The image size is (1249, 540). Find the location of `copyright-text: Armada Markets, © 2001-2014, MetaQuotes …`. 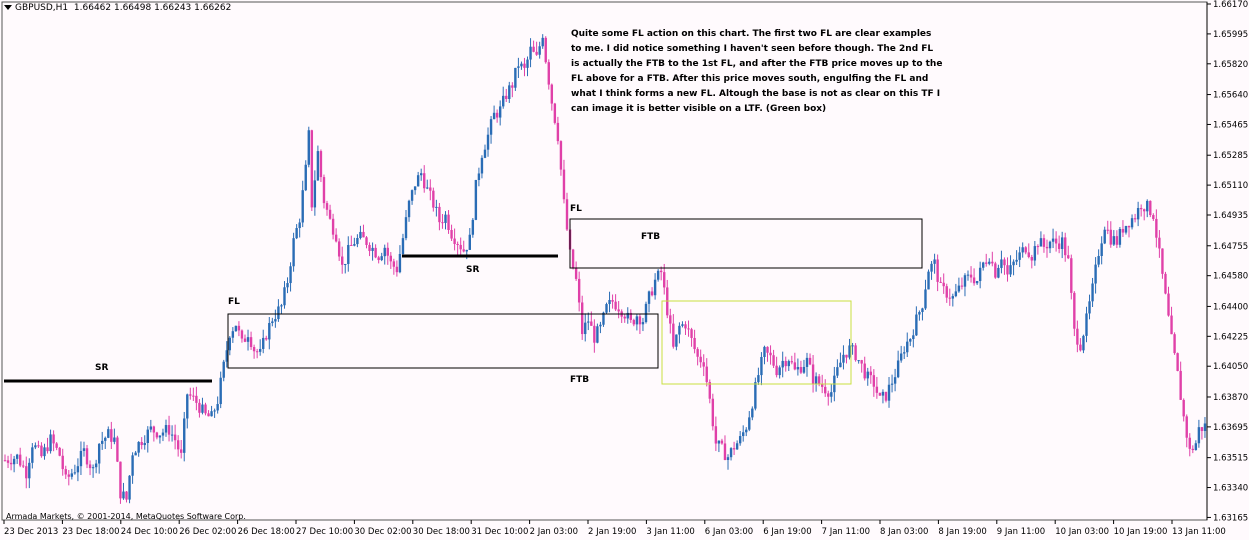

copyright-text: Armada Markets, © 2001-2014, MetaQuotes … is located at coordinates (126, 516).